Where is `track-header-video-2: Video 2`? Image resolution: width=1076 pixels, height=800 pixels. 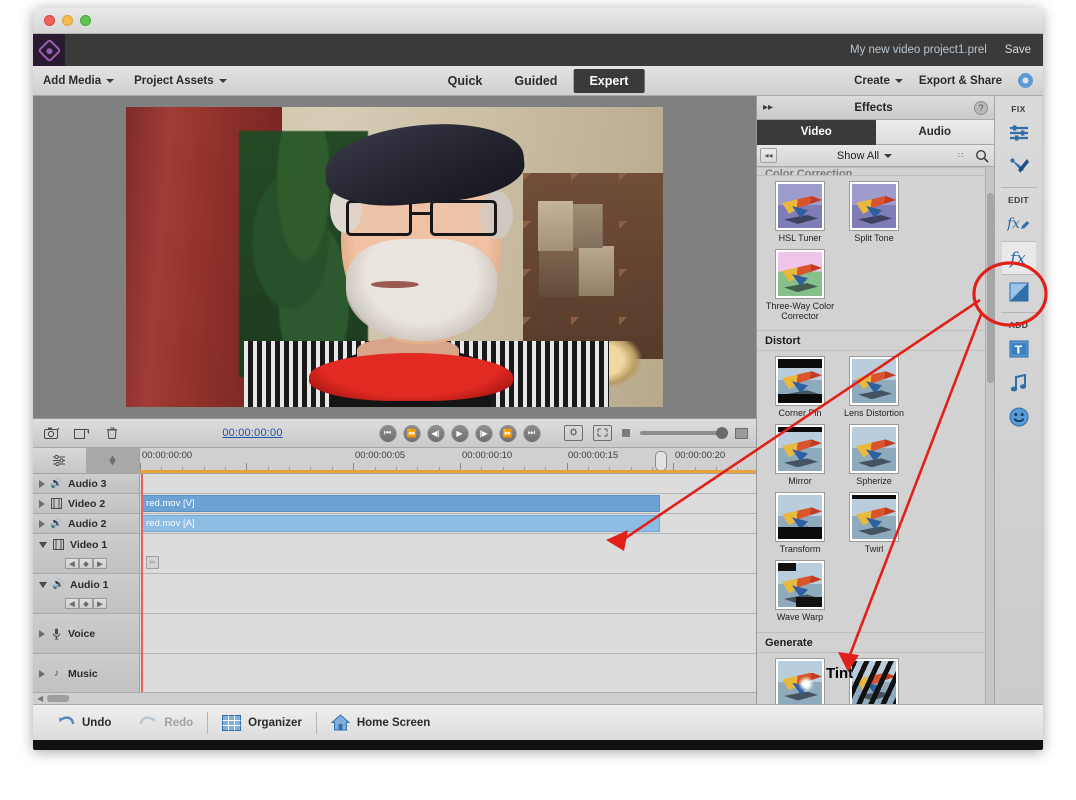 track-header-video-2: Video 2 is located at coordinates (86, 504).